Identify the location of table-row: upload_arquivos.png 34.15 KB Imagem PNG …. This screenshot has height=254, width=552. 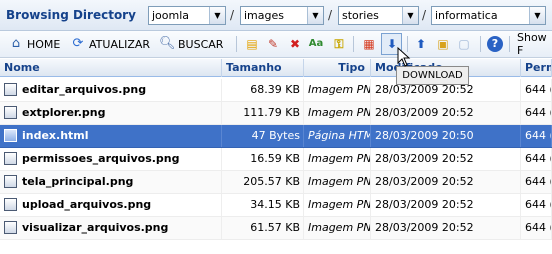
(276, 205).